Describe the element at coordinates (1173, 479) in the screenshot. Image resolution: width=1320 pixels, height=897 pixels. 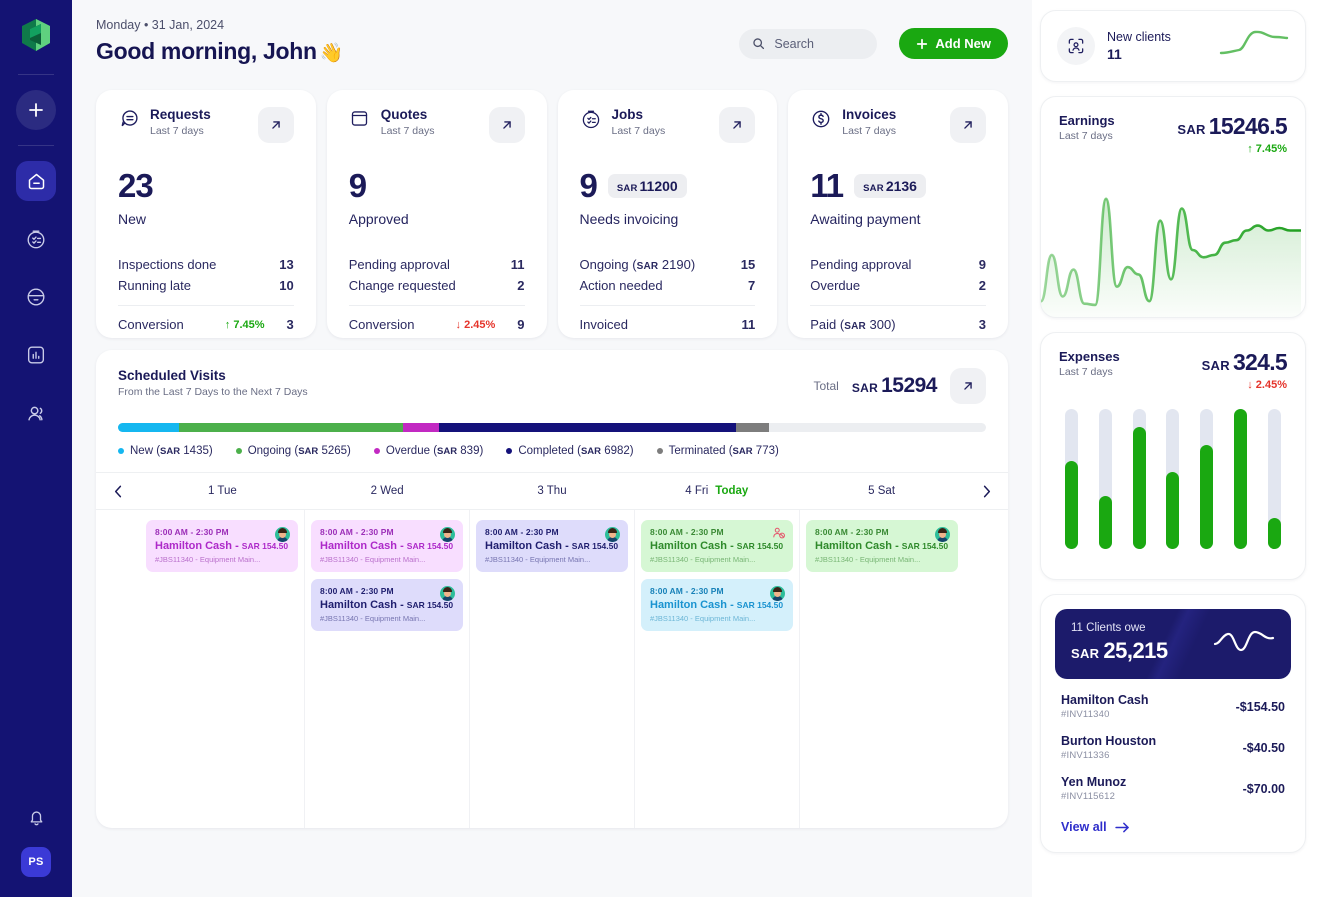
I see `expenses-bar-chart` at that location.